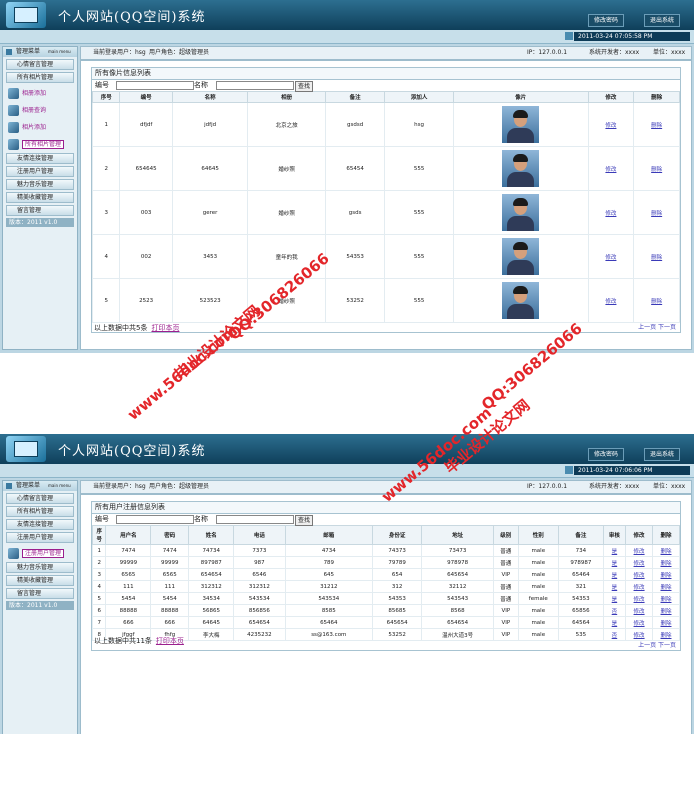  I want to click on table-cell: male, so click(538, 550).